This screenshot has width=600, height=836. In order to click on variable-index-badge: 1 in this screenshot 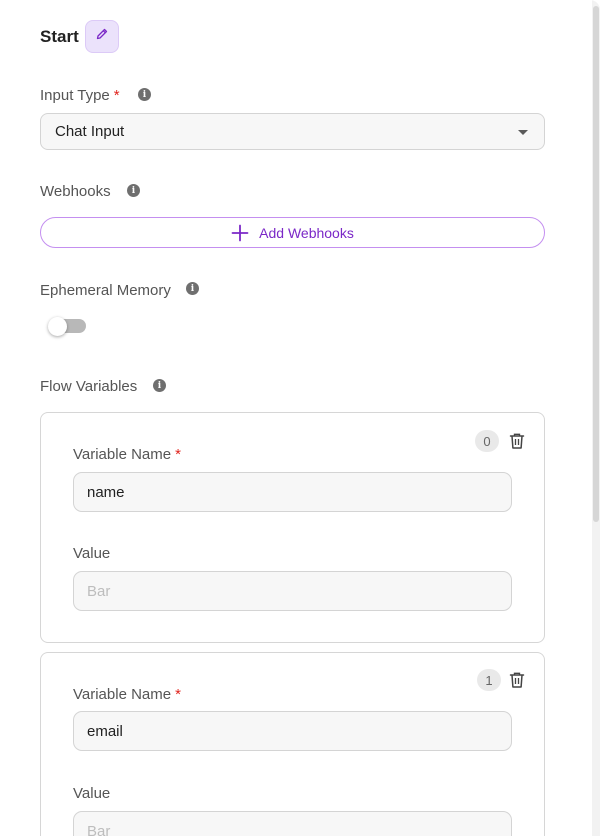, I will do `click(489, 680)`.